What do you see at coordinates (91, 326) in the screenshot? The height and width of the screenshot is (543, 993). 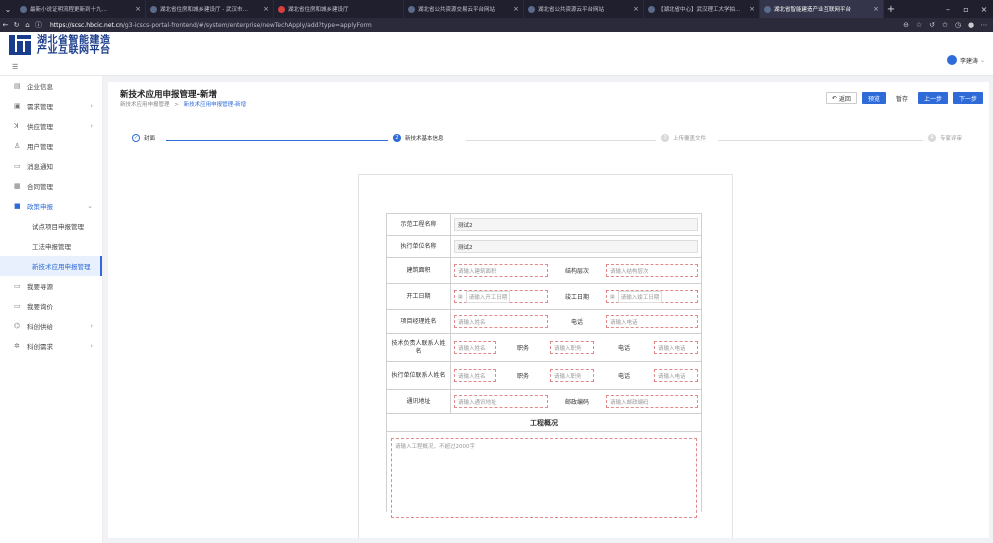 I see `chevron-right-icon: ›` at bounding box center [91, 326].